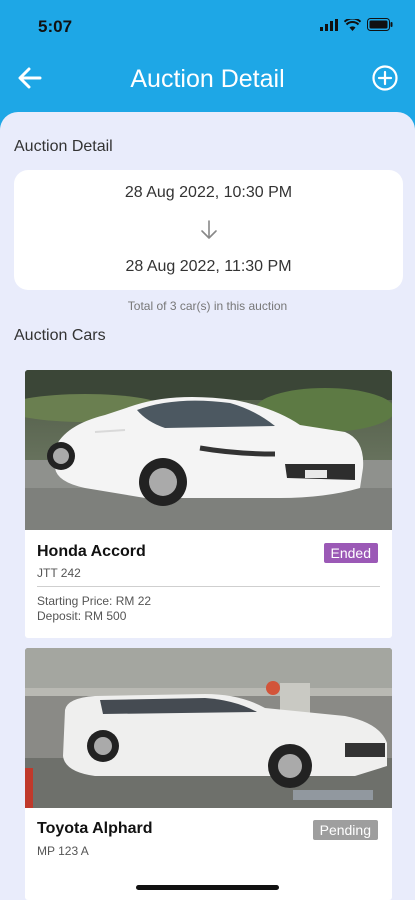 The height and width of the screenshot is (900, 415). Describe the element at coordinates (329, 27) in the screenshot. I see `signal-icon` at that location.